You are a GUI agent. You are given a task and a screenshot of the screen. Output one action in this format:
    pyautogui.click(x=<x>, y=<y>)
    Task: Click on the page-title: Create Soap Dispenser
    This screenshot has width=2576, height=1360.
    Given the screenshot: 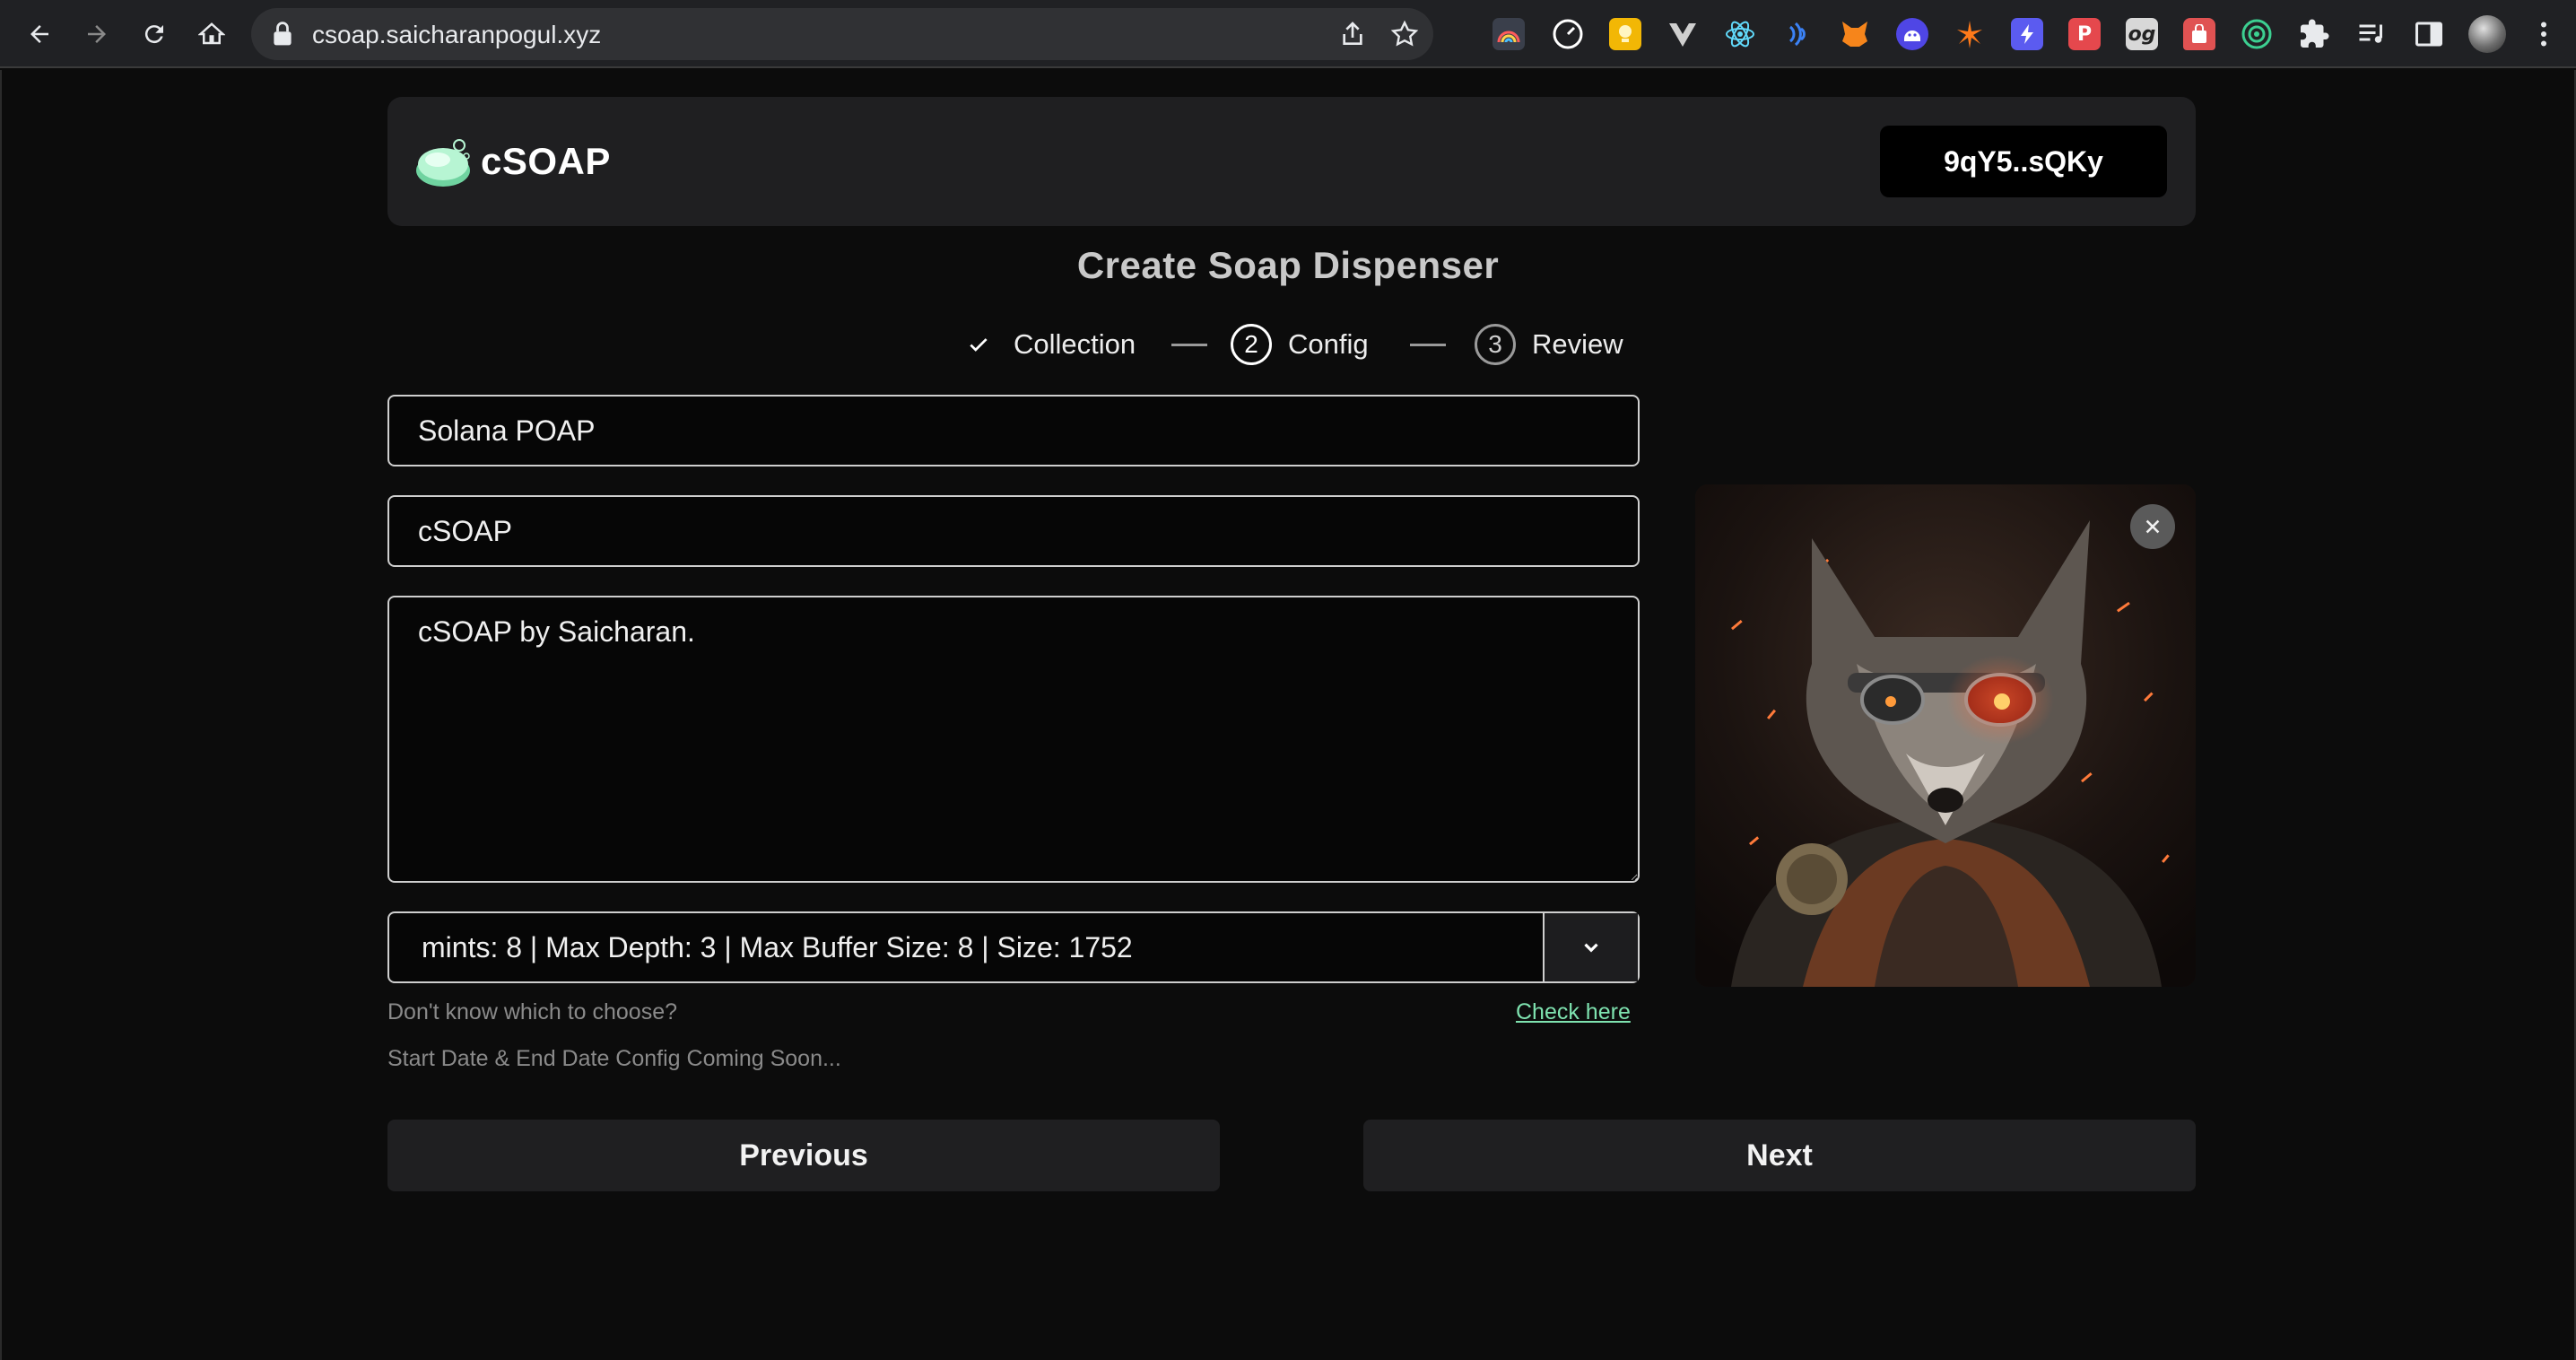 What is the action you would take?
    pyautogui.click(x=1288, y=265)
    